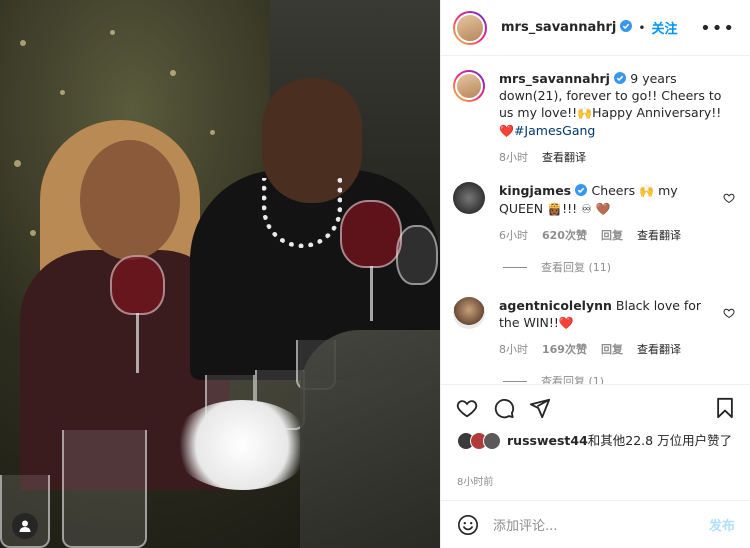  What do you see at coordinates (547, 440) in the screenshot?
I see `liker-username: russwest44` at bounding box center [547, 440].